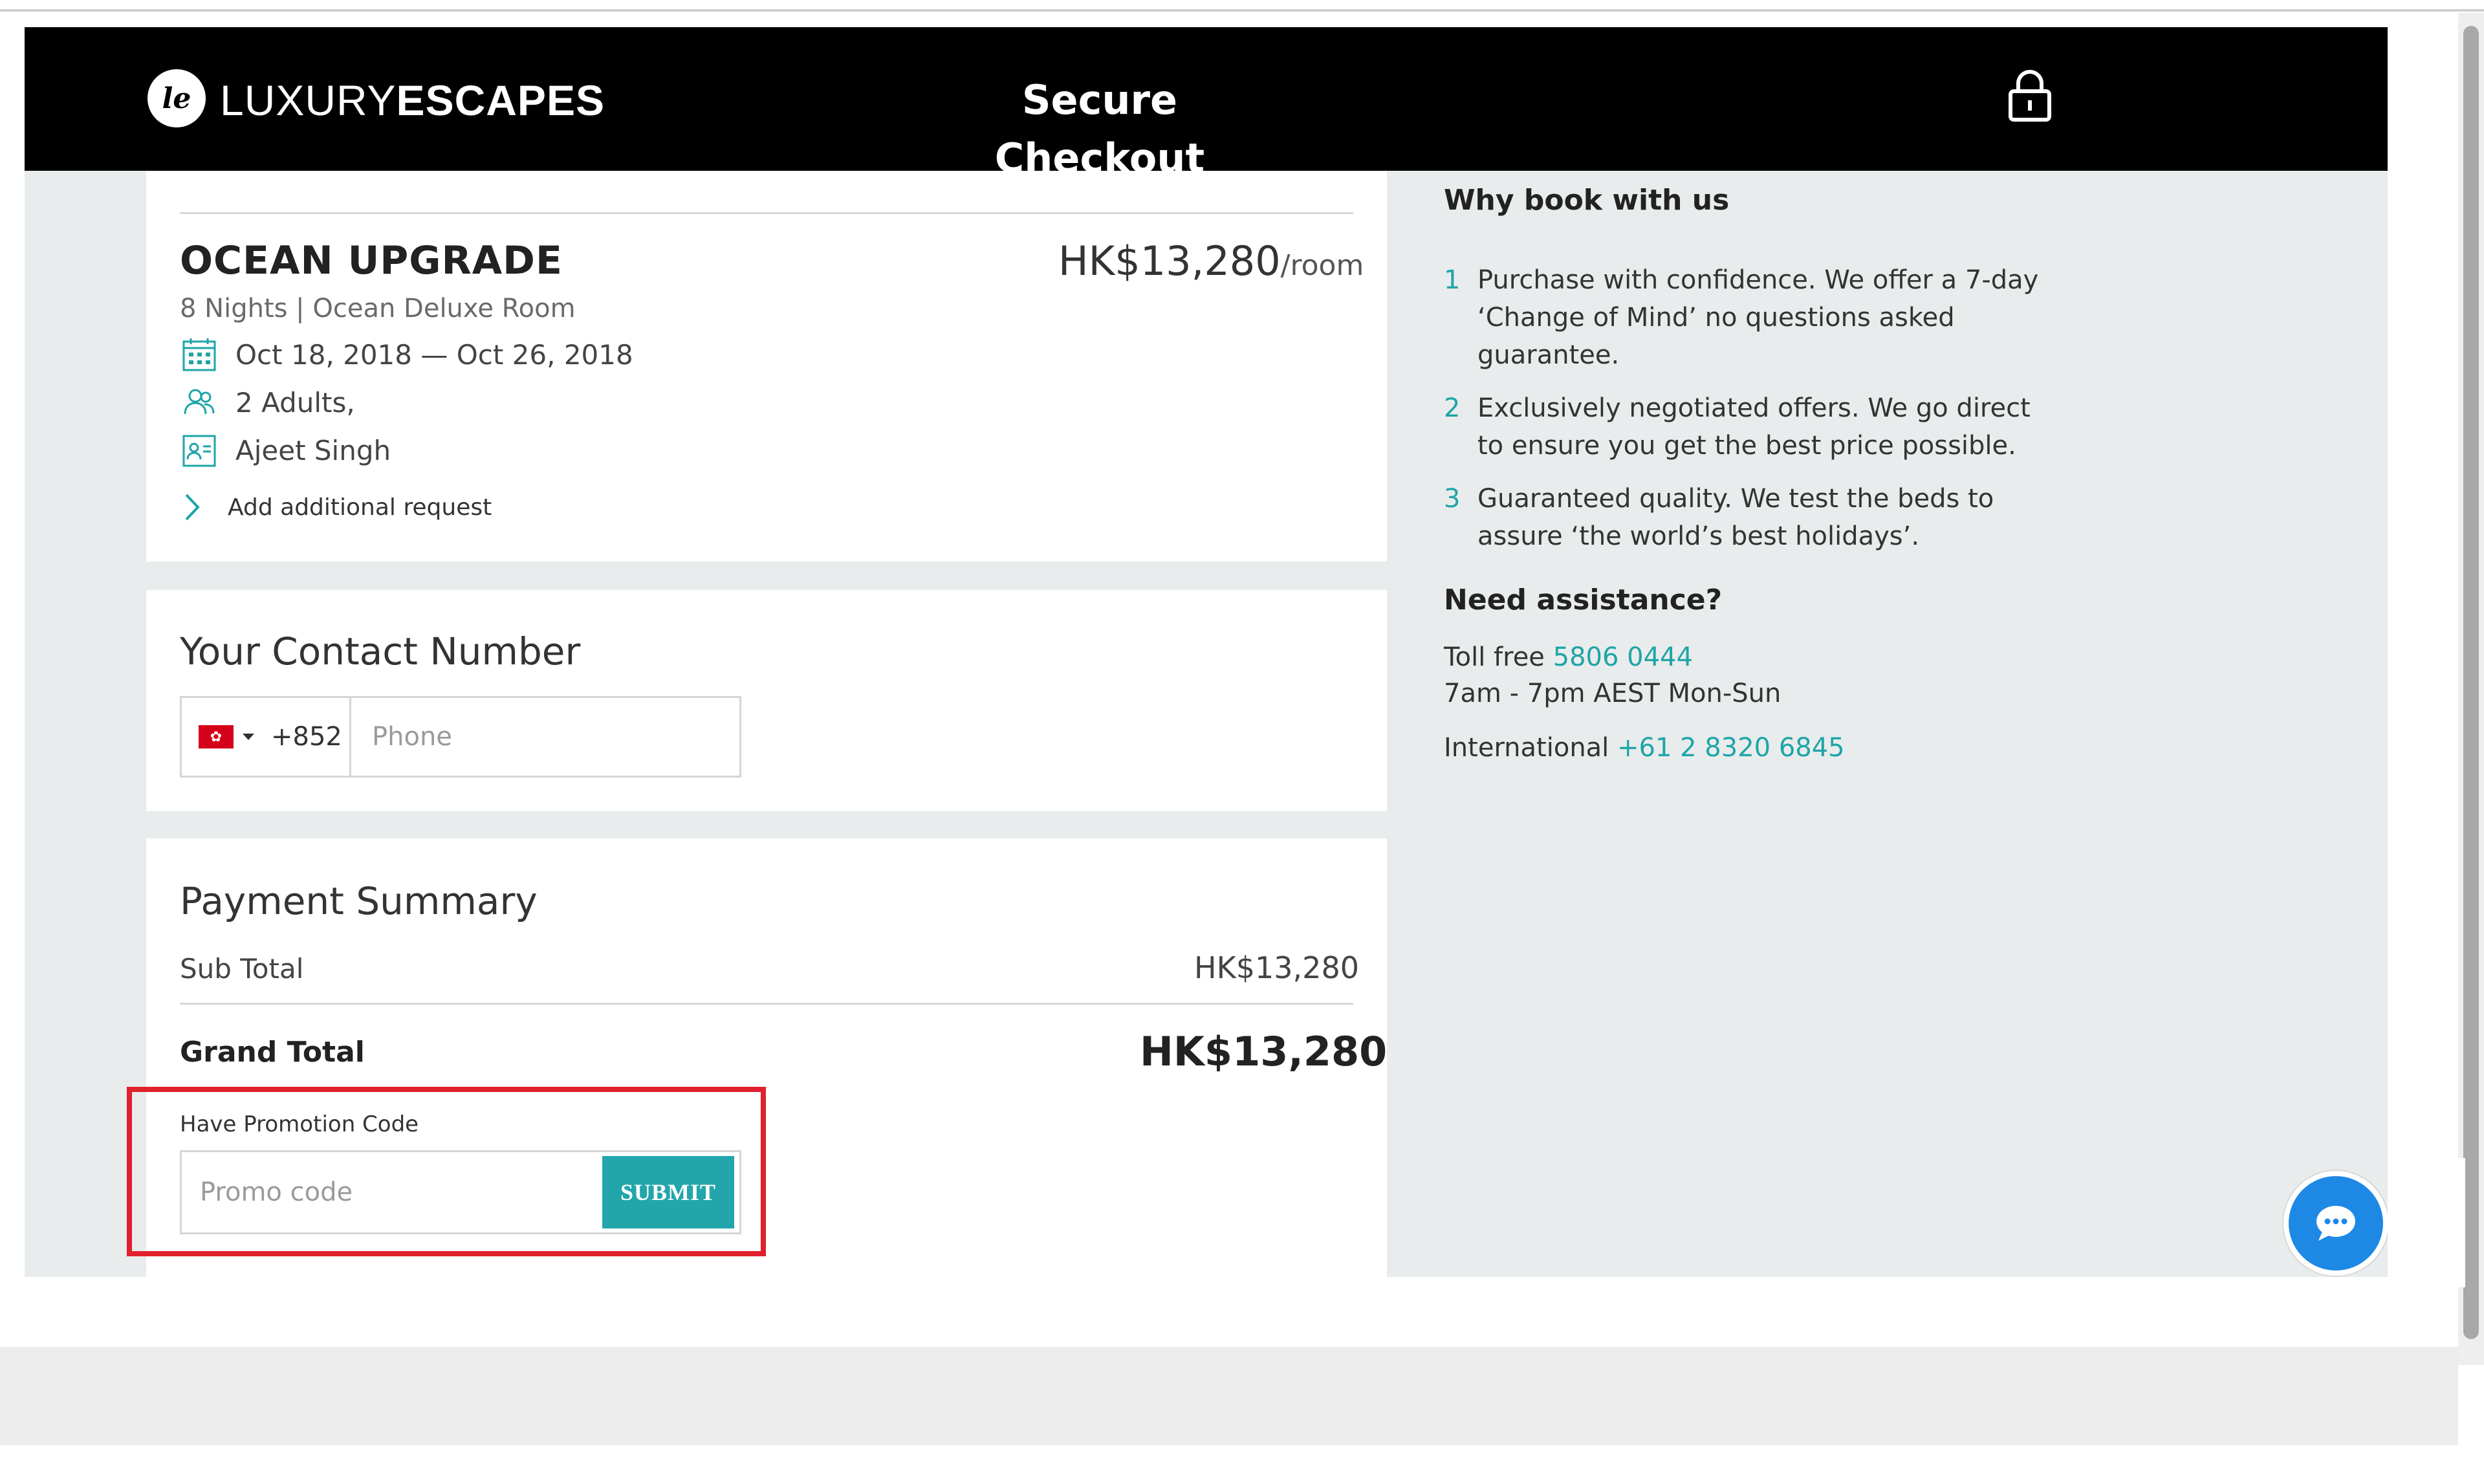 The image size is (2484, 1484). Describe the element at coordinates (1452, 280) in the screenshot. I see `reason-number: 1` at that location.